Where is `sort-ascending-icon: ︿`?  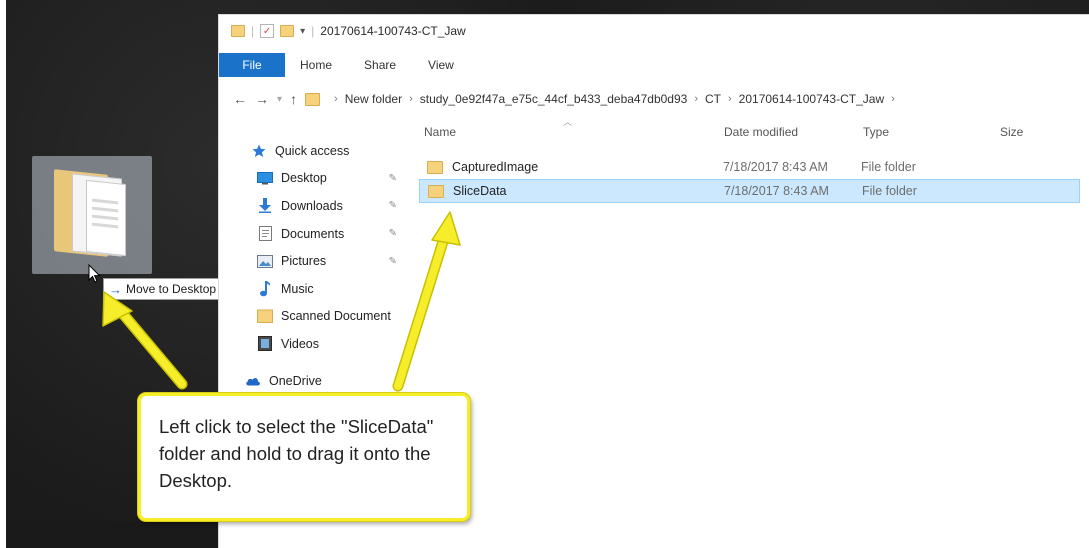 sort-ascending-icon: ︿ is located at coordinates (568, 122).